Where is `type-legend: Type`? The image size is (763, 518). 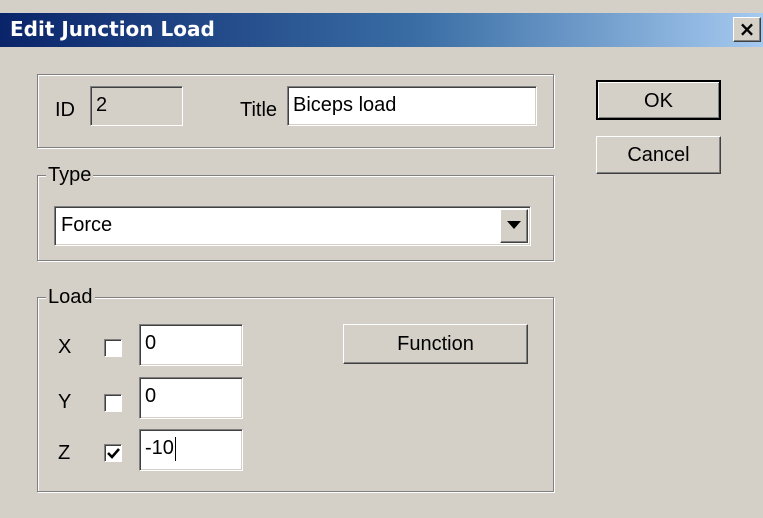
type-legend: Type is located at coordinates (70, 175).